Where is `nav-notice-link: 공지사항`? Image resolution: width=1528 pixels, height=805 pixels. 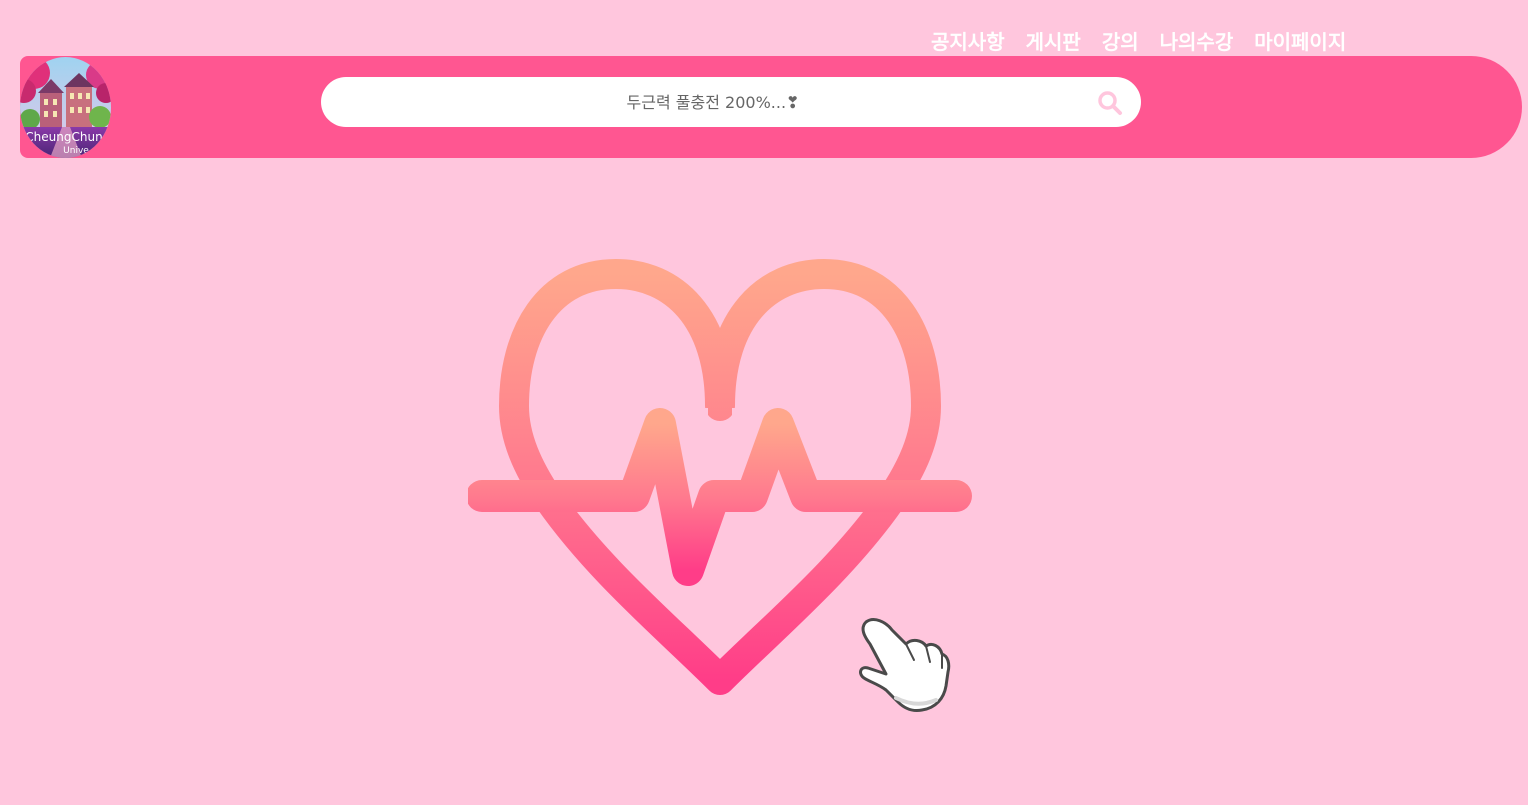
nav-notice-link: 공지사항 is located at coordinates (968, 42).